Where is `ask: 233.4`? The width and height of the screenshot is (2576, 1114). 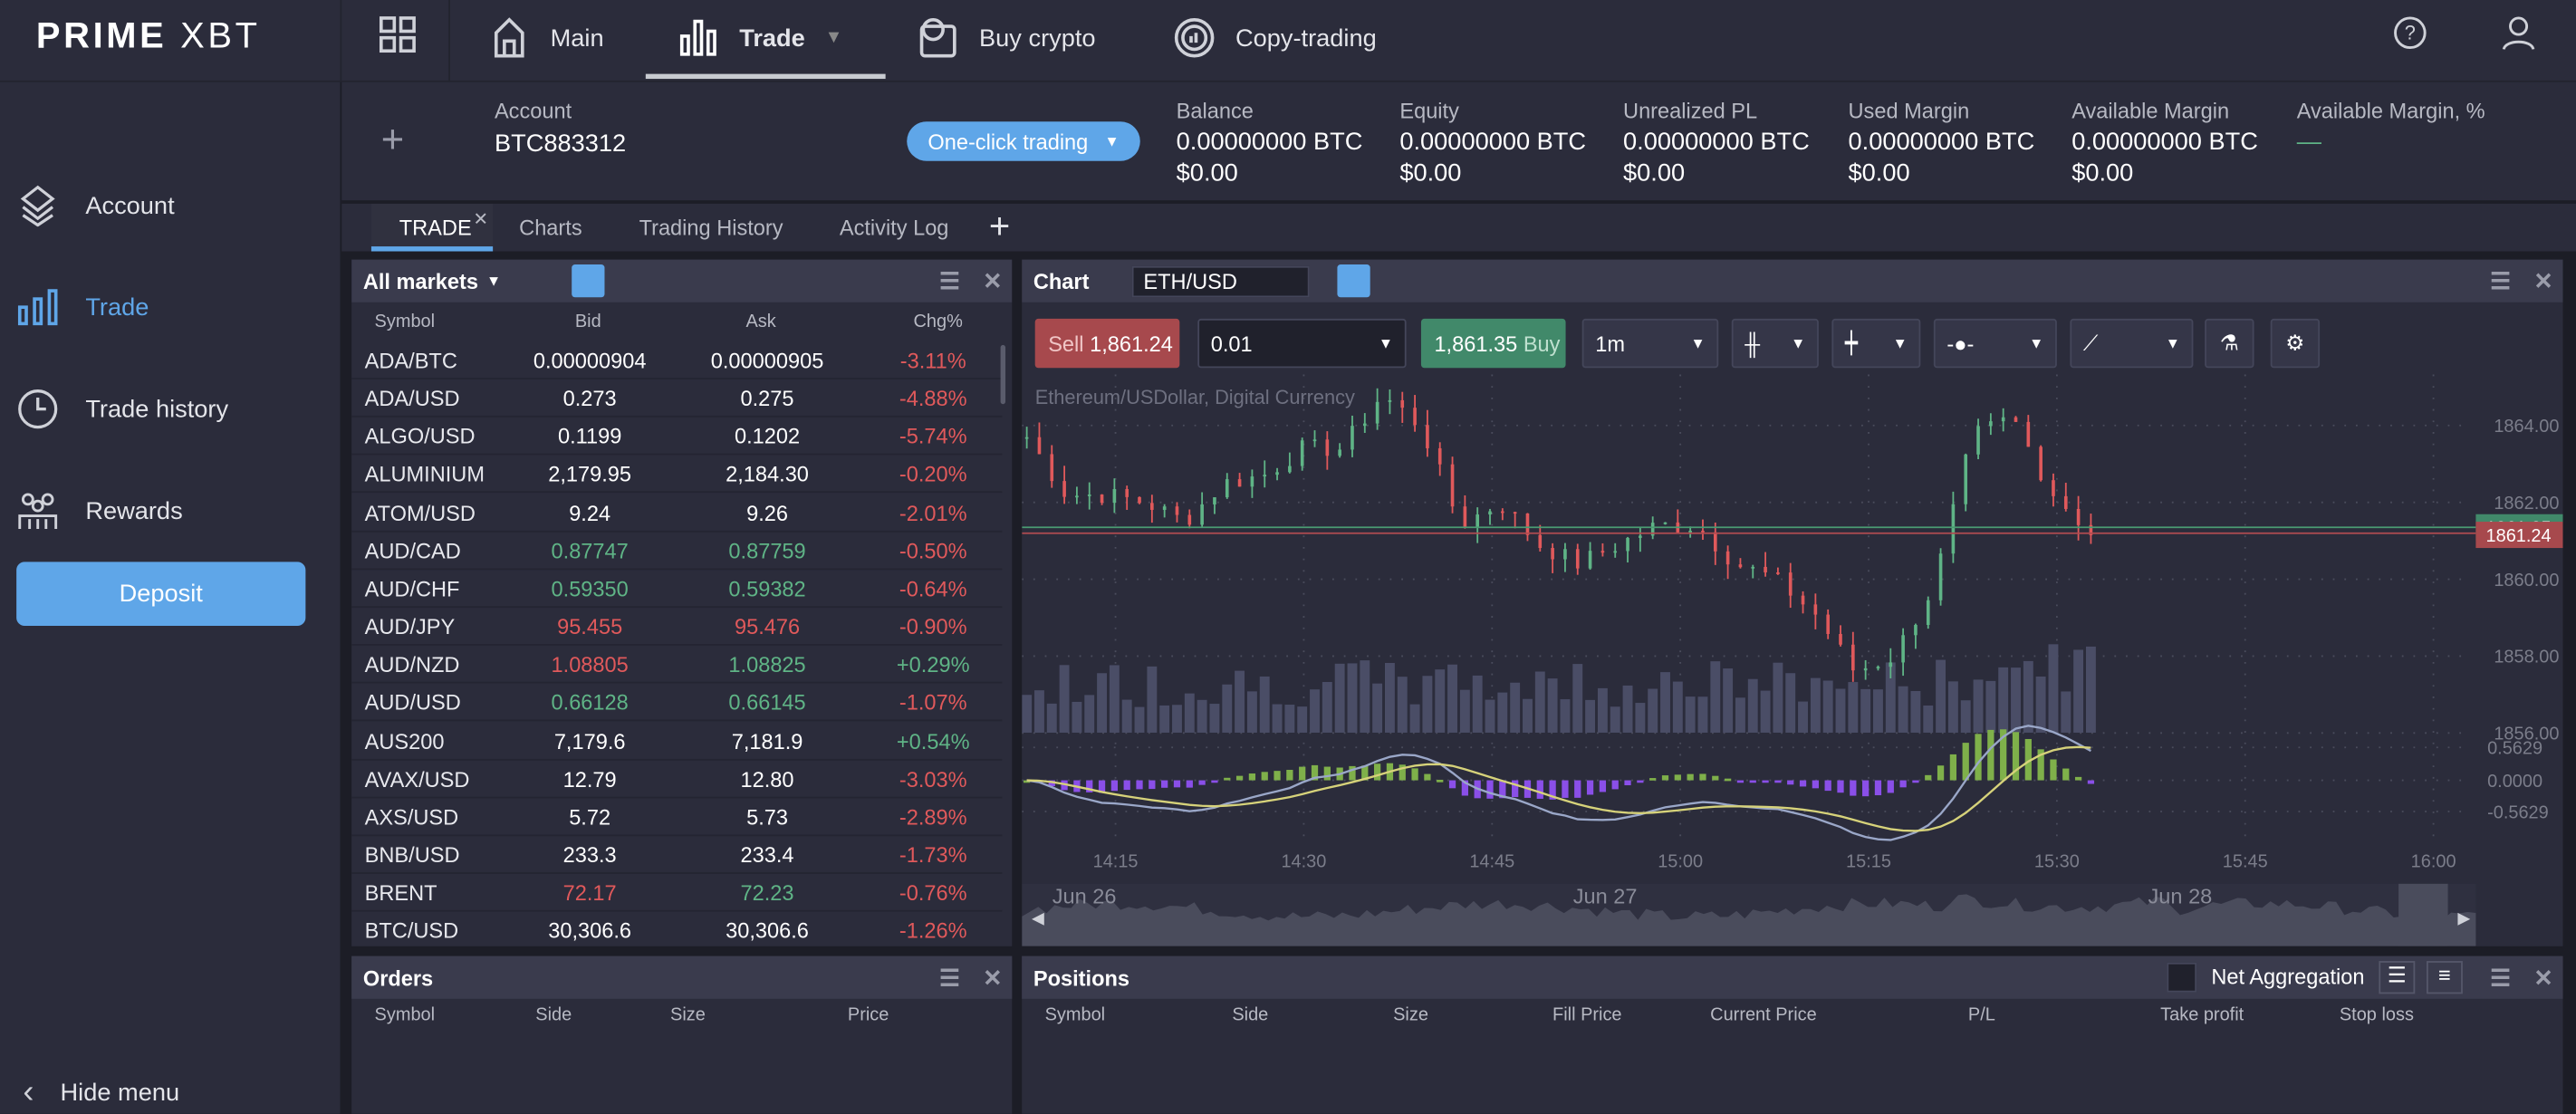 ask: 233.4 is located at coordinates (767, 854).